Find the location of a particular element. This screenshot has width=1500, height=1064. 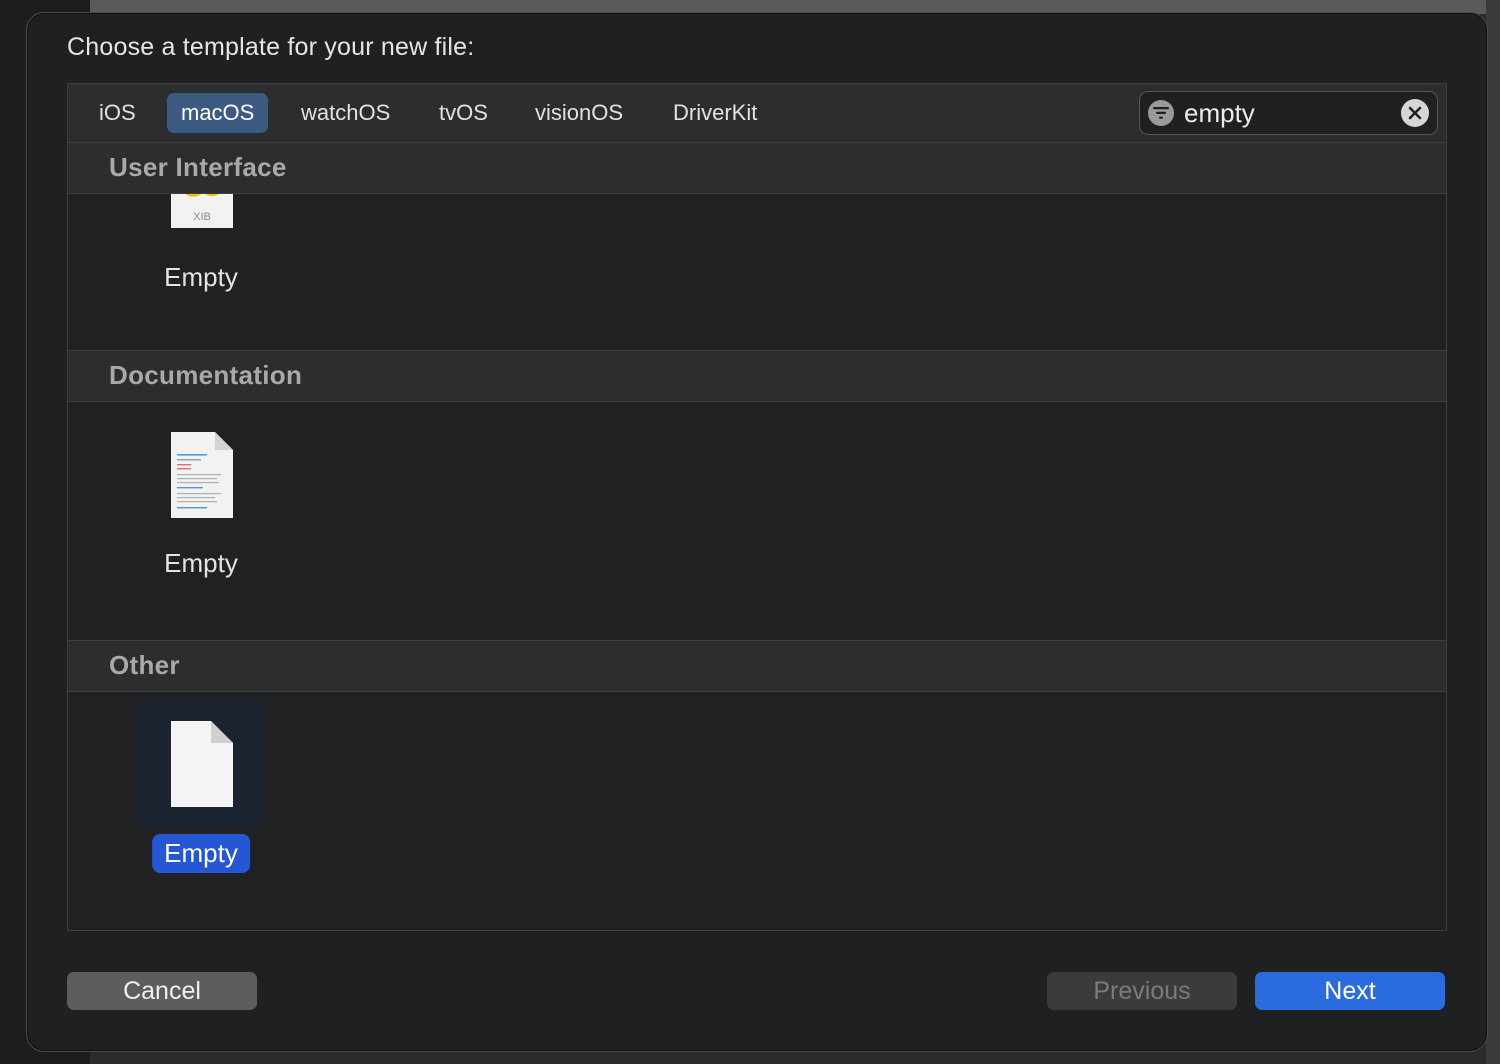

previous-button: Previous is located at coordinates (1142, 991).